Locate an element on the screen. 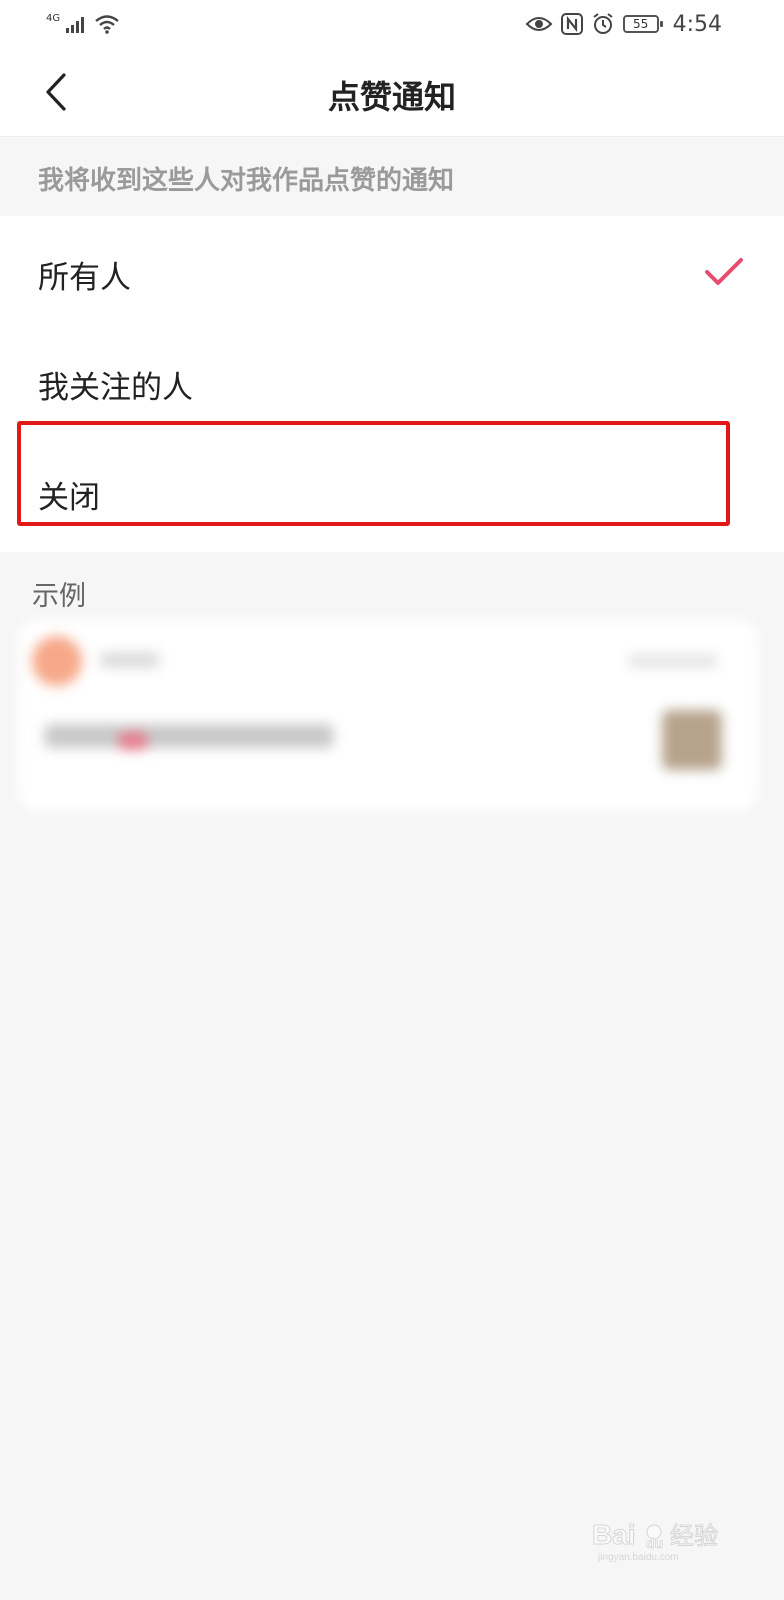 The image size is (784, 1600). option-everyone: 所有人 is located at coordinates (392, 271).